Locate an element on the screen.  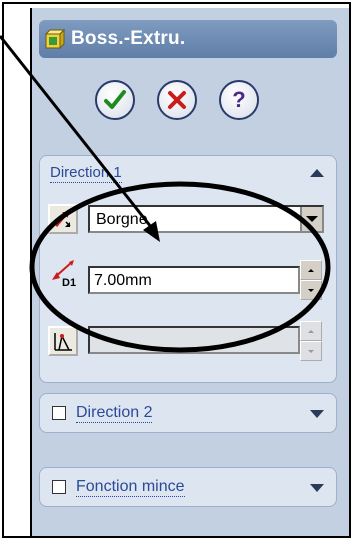
depth-icon: D1 is located at coordinates (64, 274).